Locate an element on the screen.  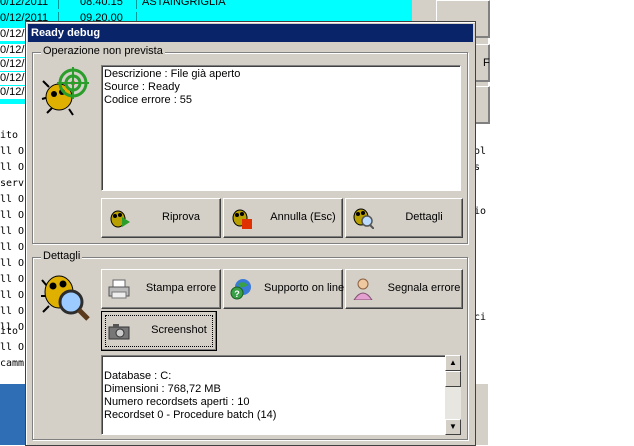
detail-line: Recordset 0 - Procedure batch (14) is located at coordinates (190, 415).